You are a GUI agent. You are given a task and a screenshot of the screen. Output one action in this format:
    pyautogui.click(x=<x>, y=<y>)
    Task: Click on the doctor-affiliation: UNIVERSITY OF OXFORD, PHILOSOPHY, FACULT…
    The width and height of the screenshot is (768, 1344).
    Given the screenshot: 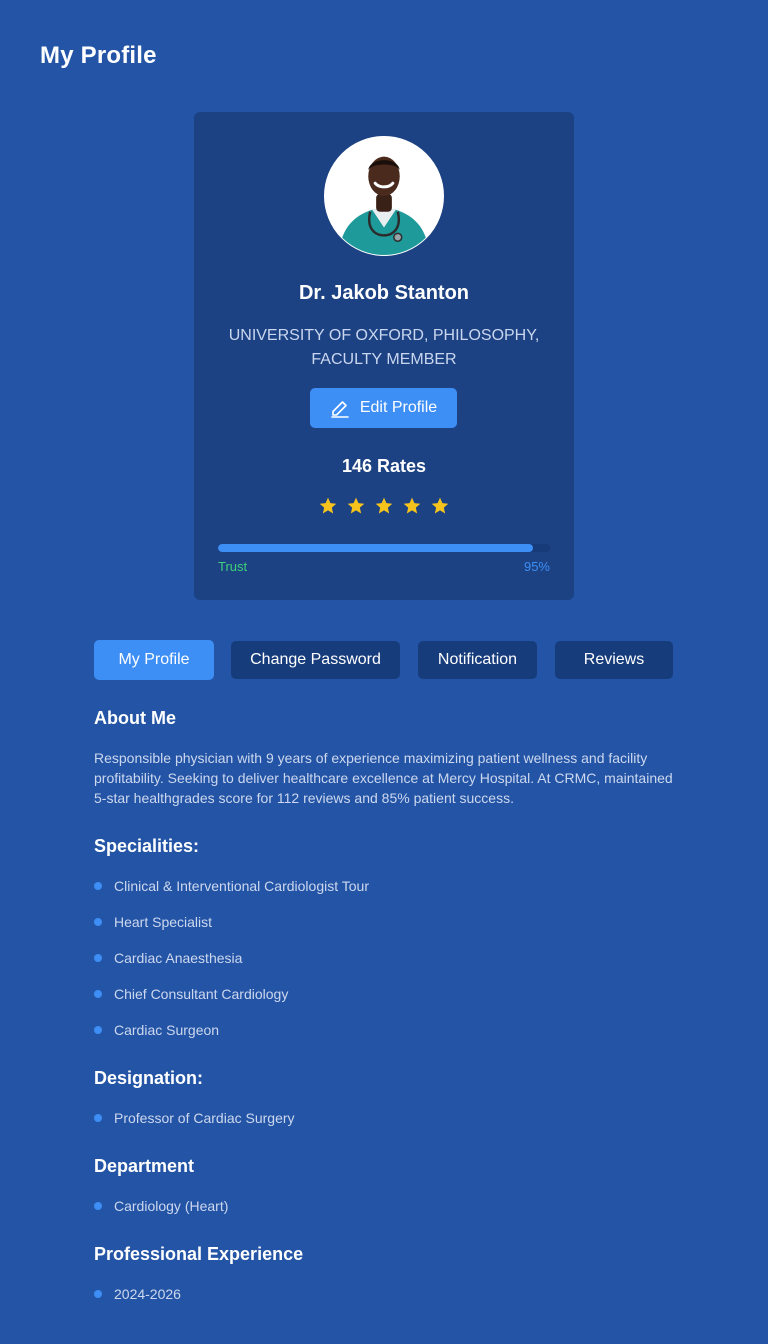 What is the action you would take?
    pyautogui.click(x=384, y=347)
    